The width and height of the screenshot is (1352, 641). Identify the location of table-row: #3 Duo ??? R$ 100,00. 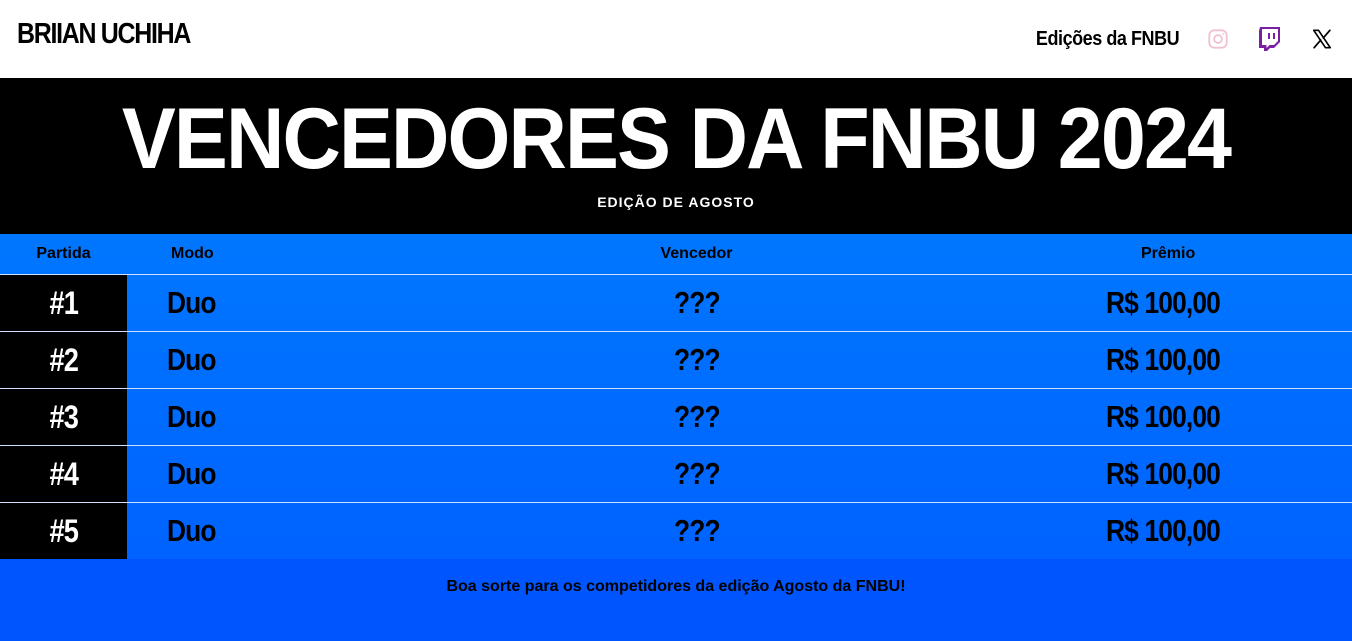
(676, 417).